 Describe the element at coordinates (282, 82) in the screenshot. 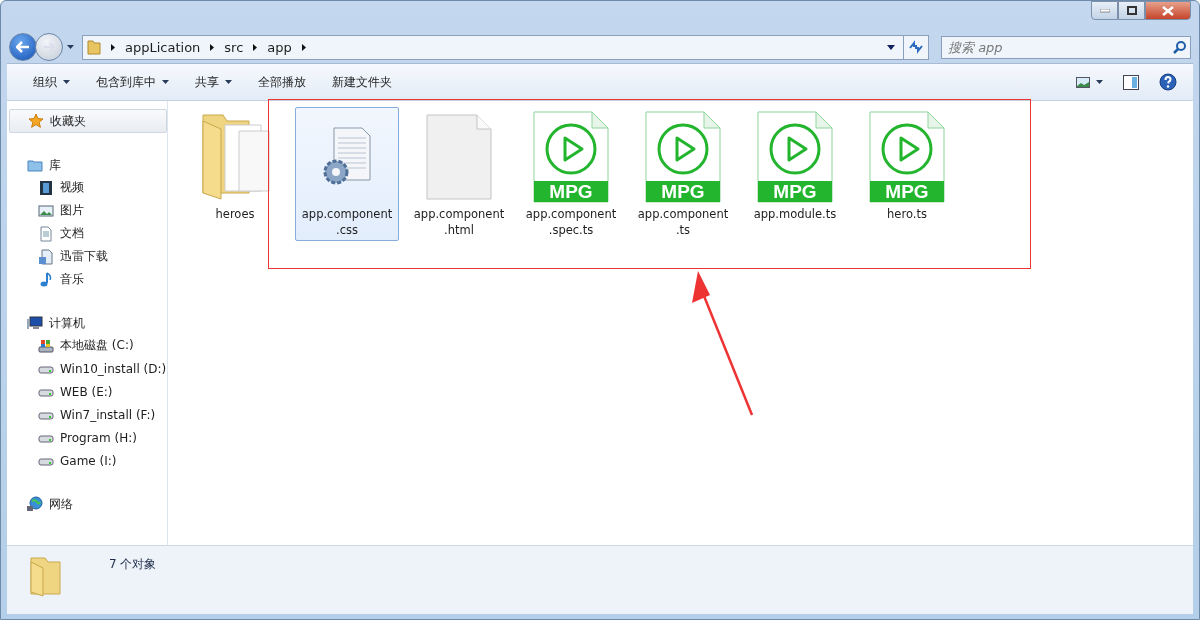

I see `toolbar-button: 全部播放` at that location.